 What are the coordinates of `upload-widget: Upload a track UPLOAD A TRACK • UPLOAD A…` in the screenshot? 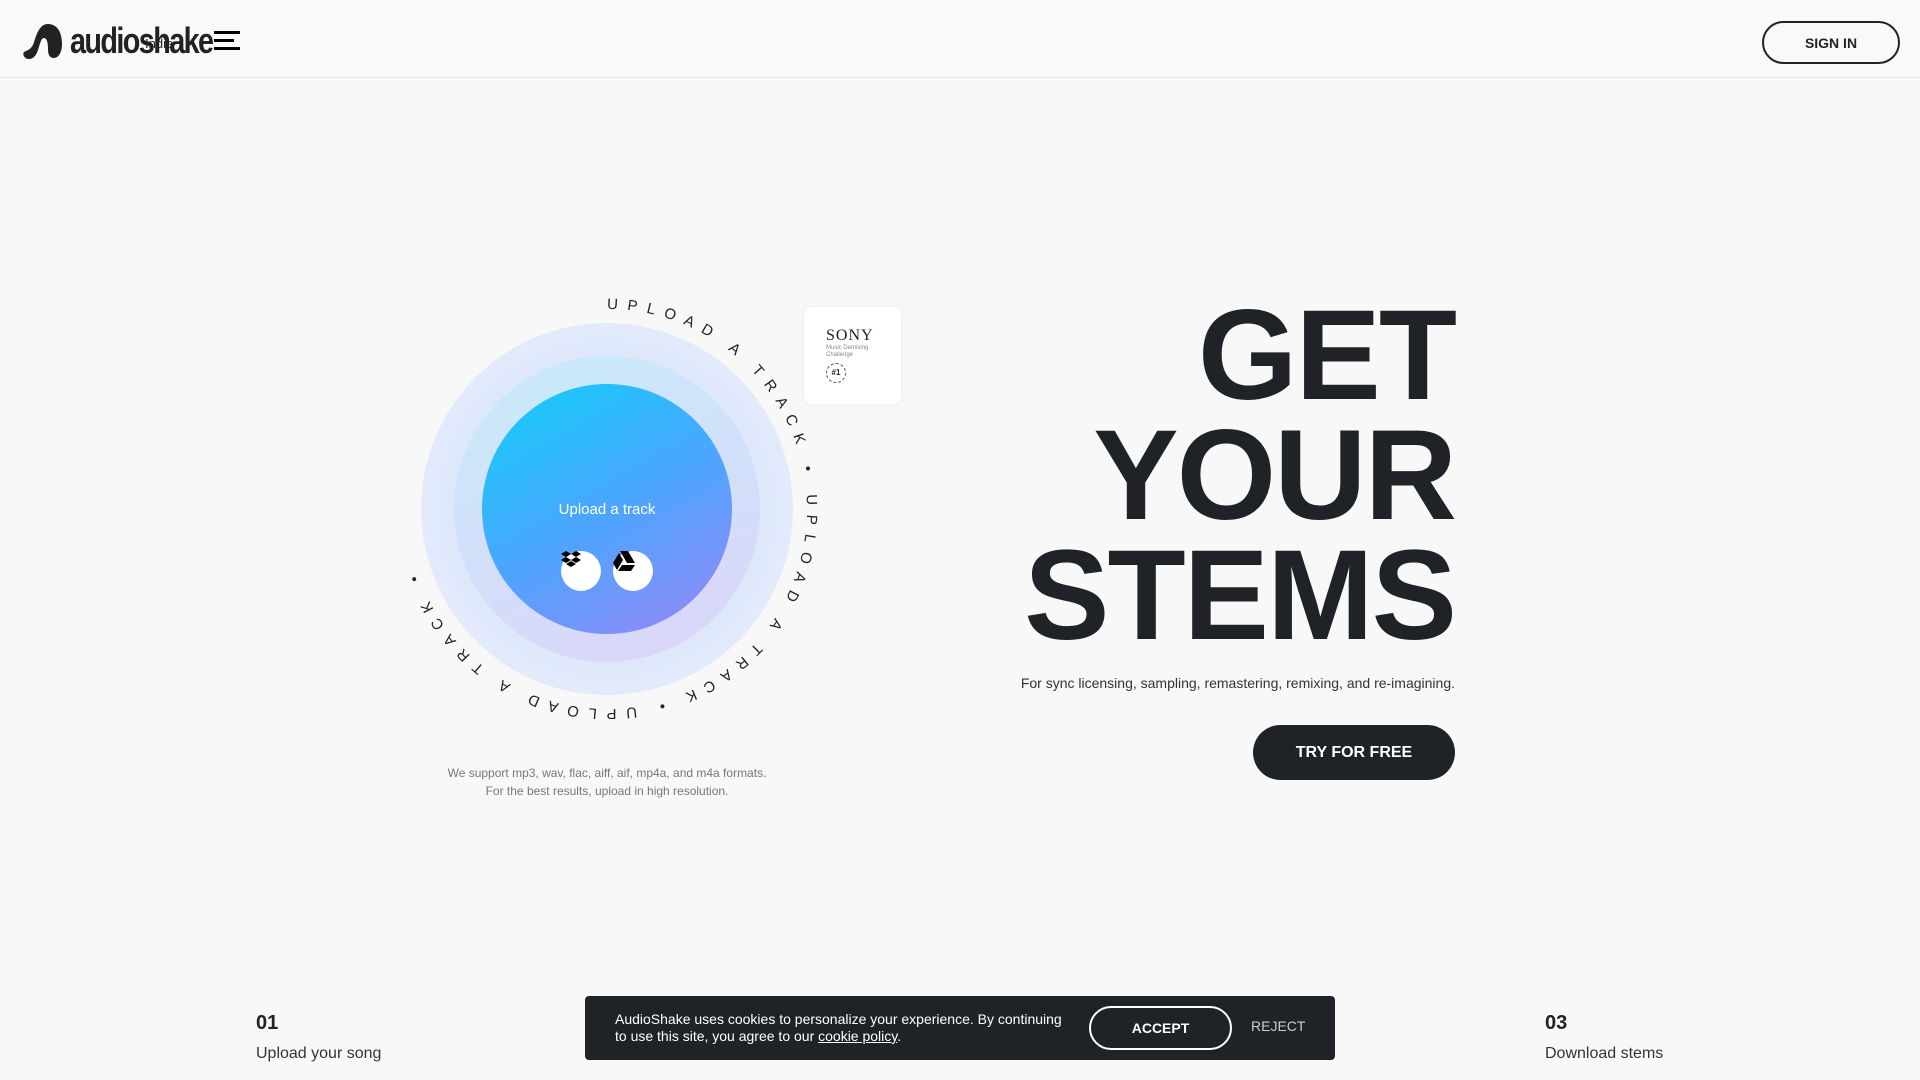 It's located at (607, 509).